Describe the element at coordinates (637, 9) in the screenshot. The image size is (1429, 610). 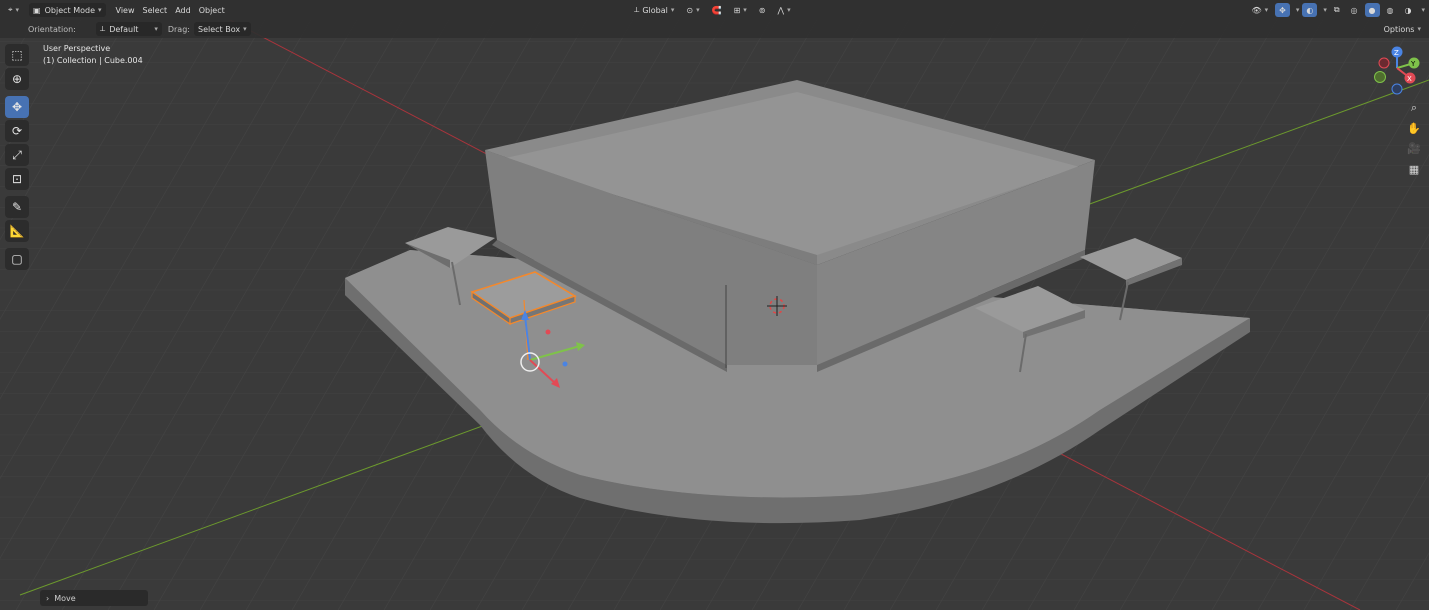
I see `orientation-icon: ⟂` at that location.